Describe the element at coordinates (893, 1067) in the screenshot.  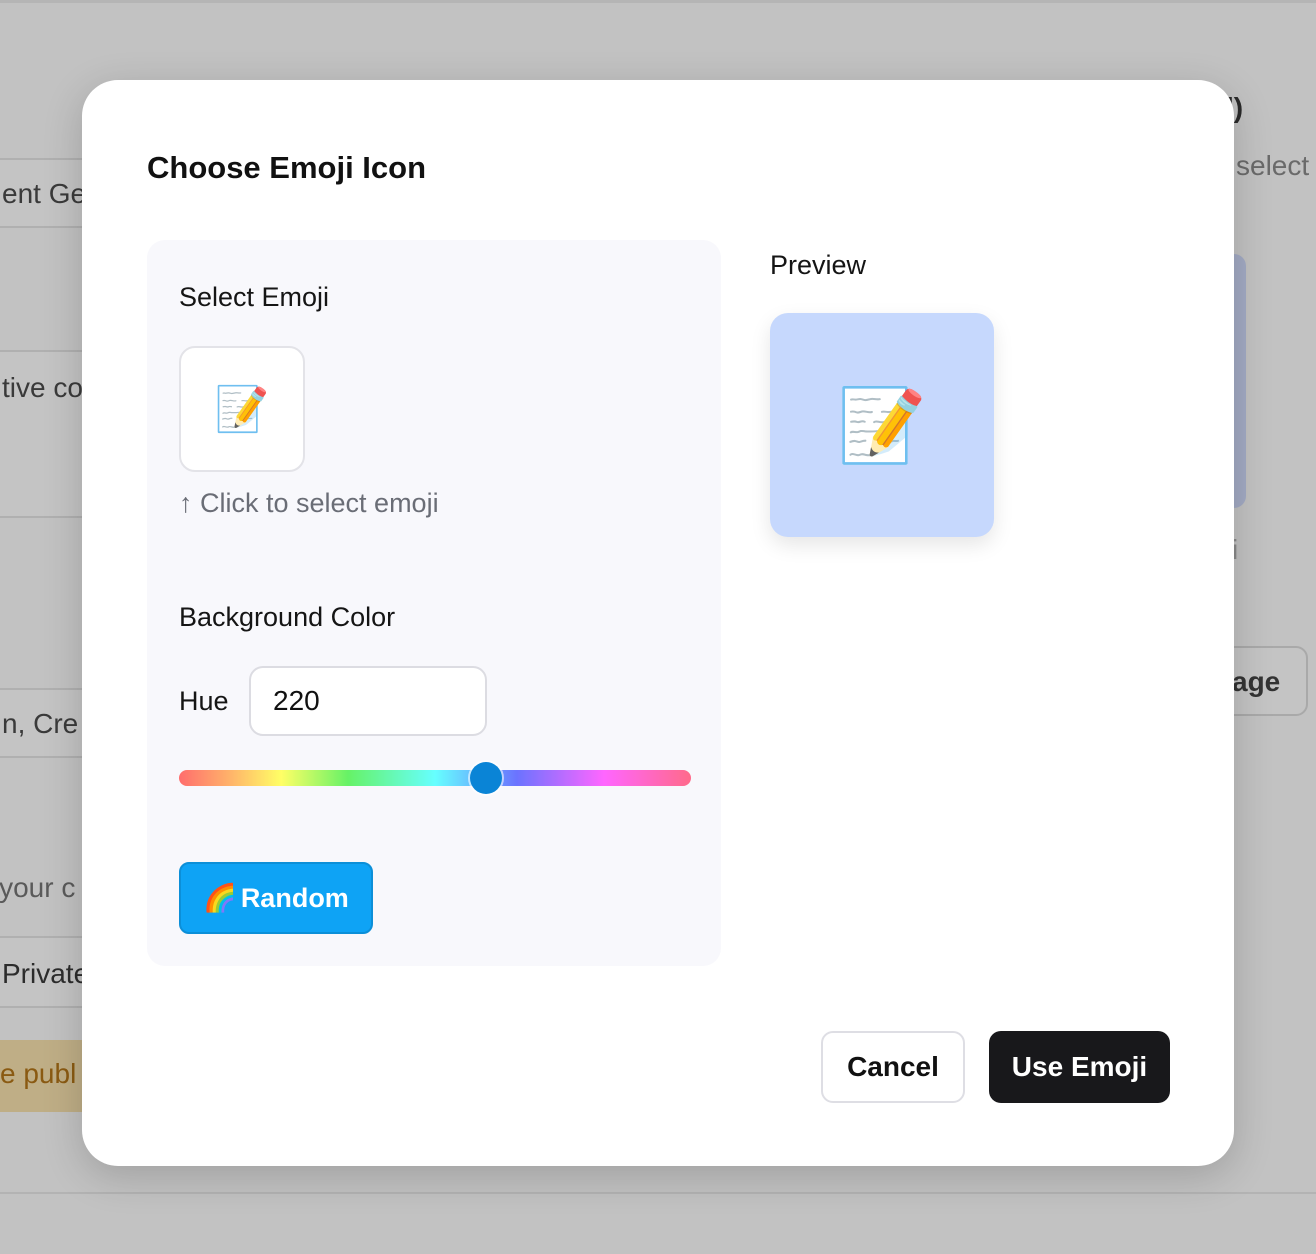
I see `cancel-button: Cancel` at that location.